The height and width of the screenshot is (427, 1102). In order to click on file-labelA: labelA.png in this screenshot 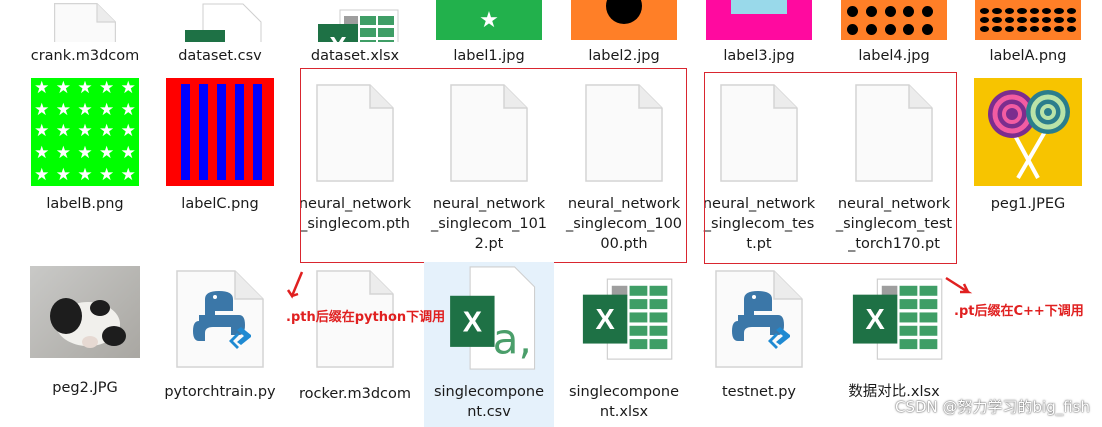, I will do `click(1028, 33)`.